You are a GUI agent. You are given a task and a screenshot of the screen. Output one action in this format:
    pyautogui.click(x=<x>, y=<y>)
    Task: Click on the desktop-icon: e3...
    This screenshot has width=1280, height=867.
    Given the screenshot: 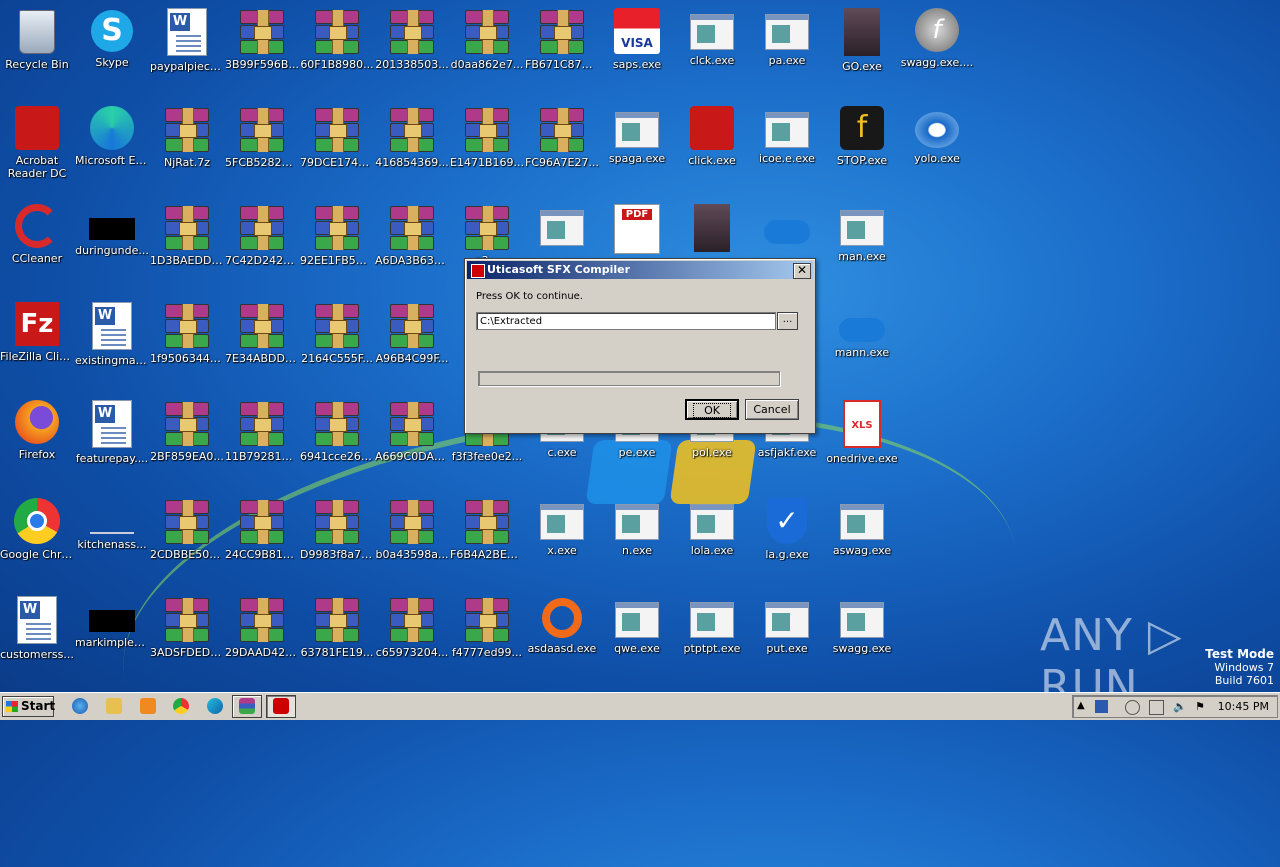 What is the action you would take?
    pyautogui.click(x=487, y=232)
    